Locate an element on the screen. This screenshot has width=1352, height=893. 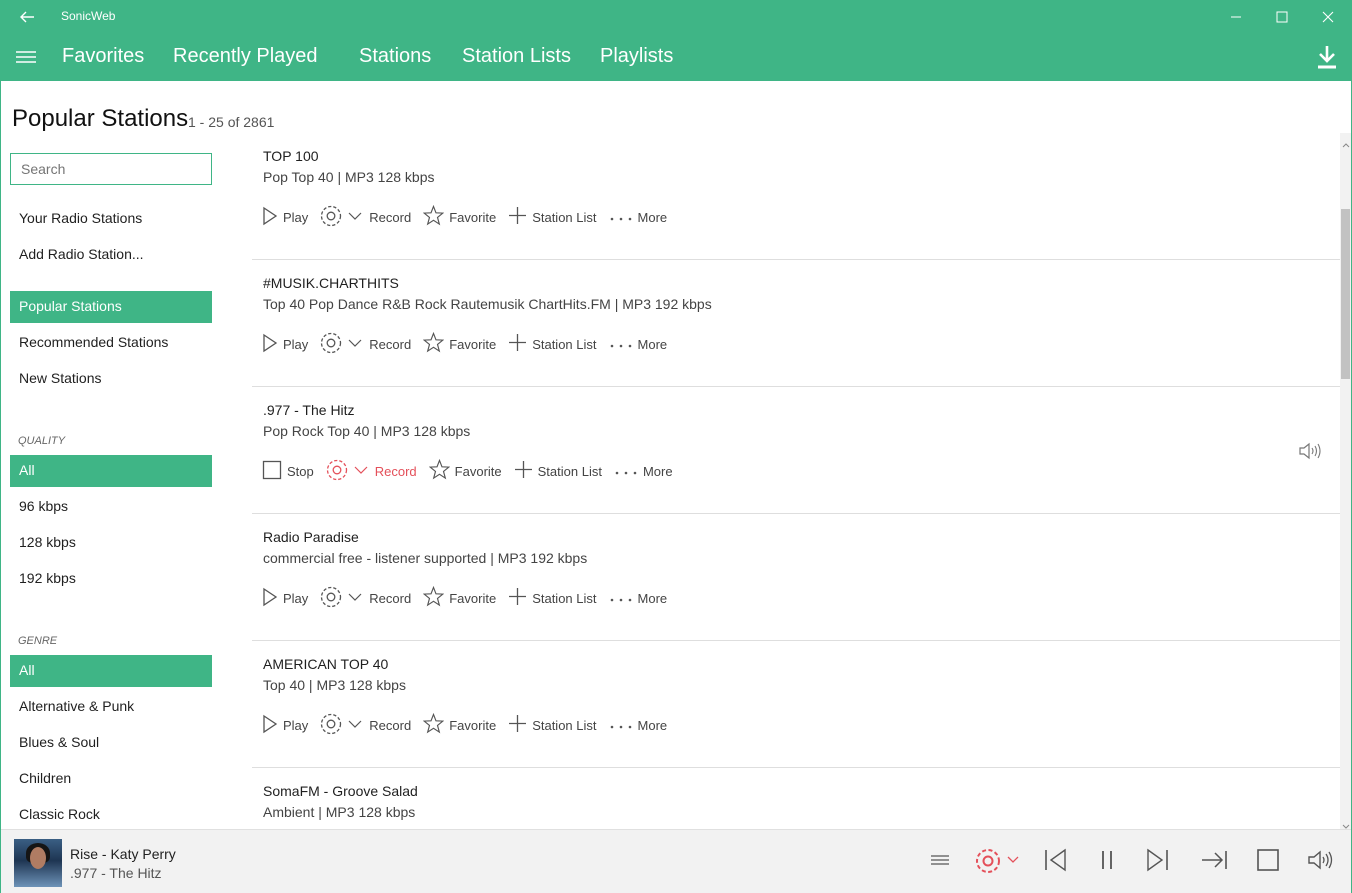
sidebar-item-your-radio-stations: Your Radio Stations is located at coordinates (111, 219).